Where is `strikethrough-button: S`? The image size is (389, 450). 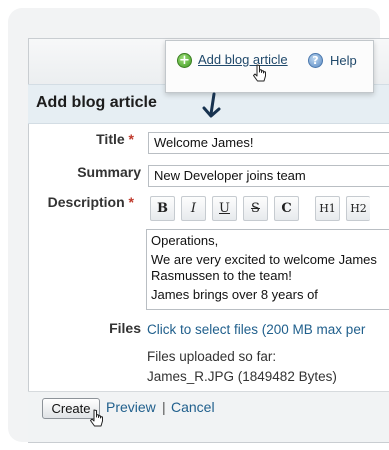
strikethrough-button: S is located at coordinates (255, 208).